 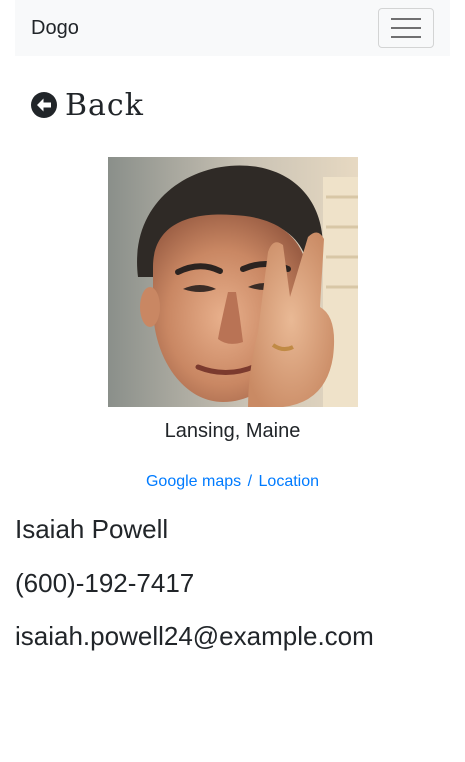 I want to click on navbar: Dogo, so click(x=232, y=28).